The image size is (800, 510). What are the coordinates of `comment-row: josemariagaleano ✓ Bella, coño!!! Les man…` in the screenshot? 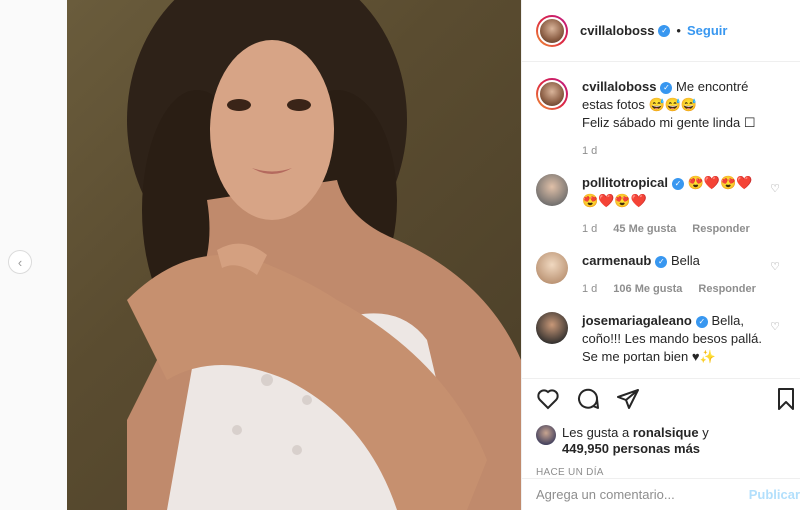 It's located at (661, 339).